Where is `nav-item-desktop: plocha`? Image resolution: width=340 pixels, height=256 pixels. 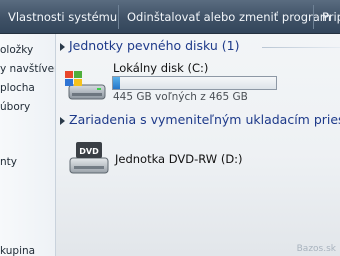 nav-item-desktop: plocha is located at coordinates (17, 88).